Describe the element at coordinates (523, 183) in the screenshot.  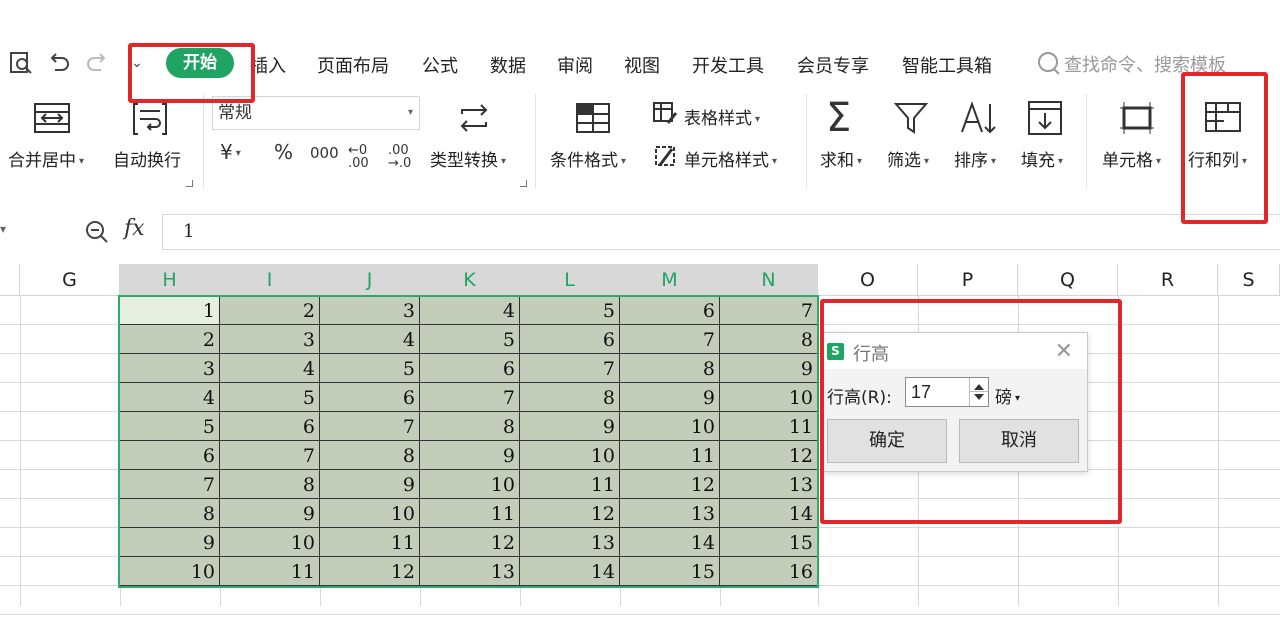
I see `number-dialog-launcher-icon` at that location.